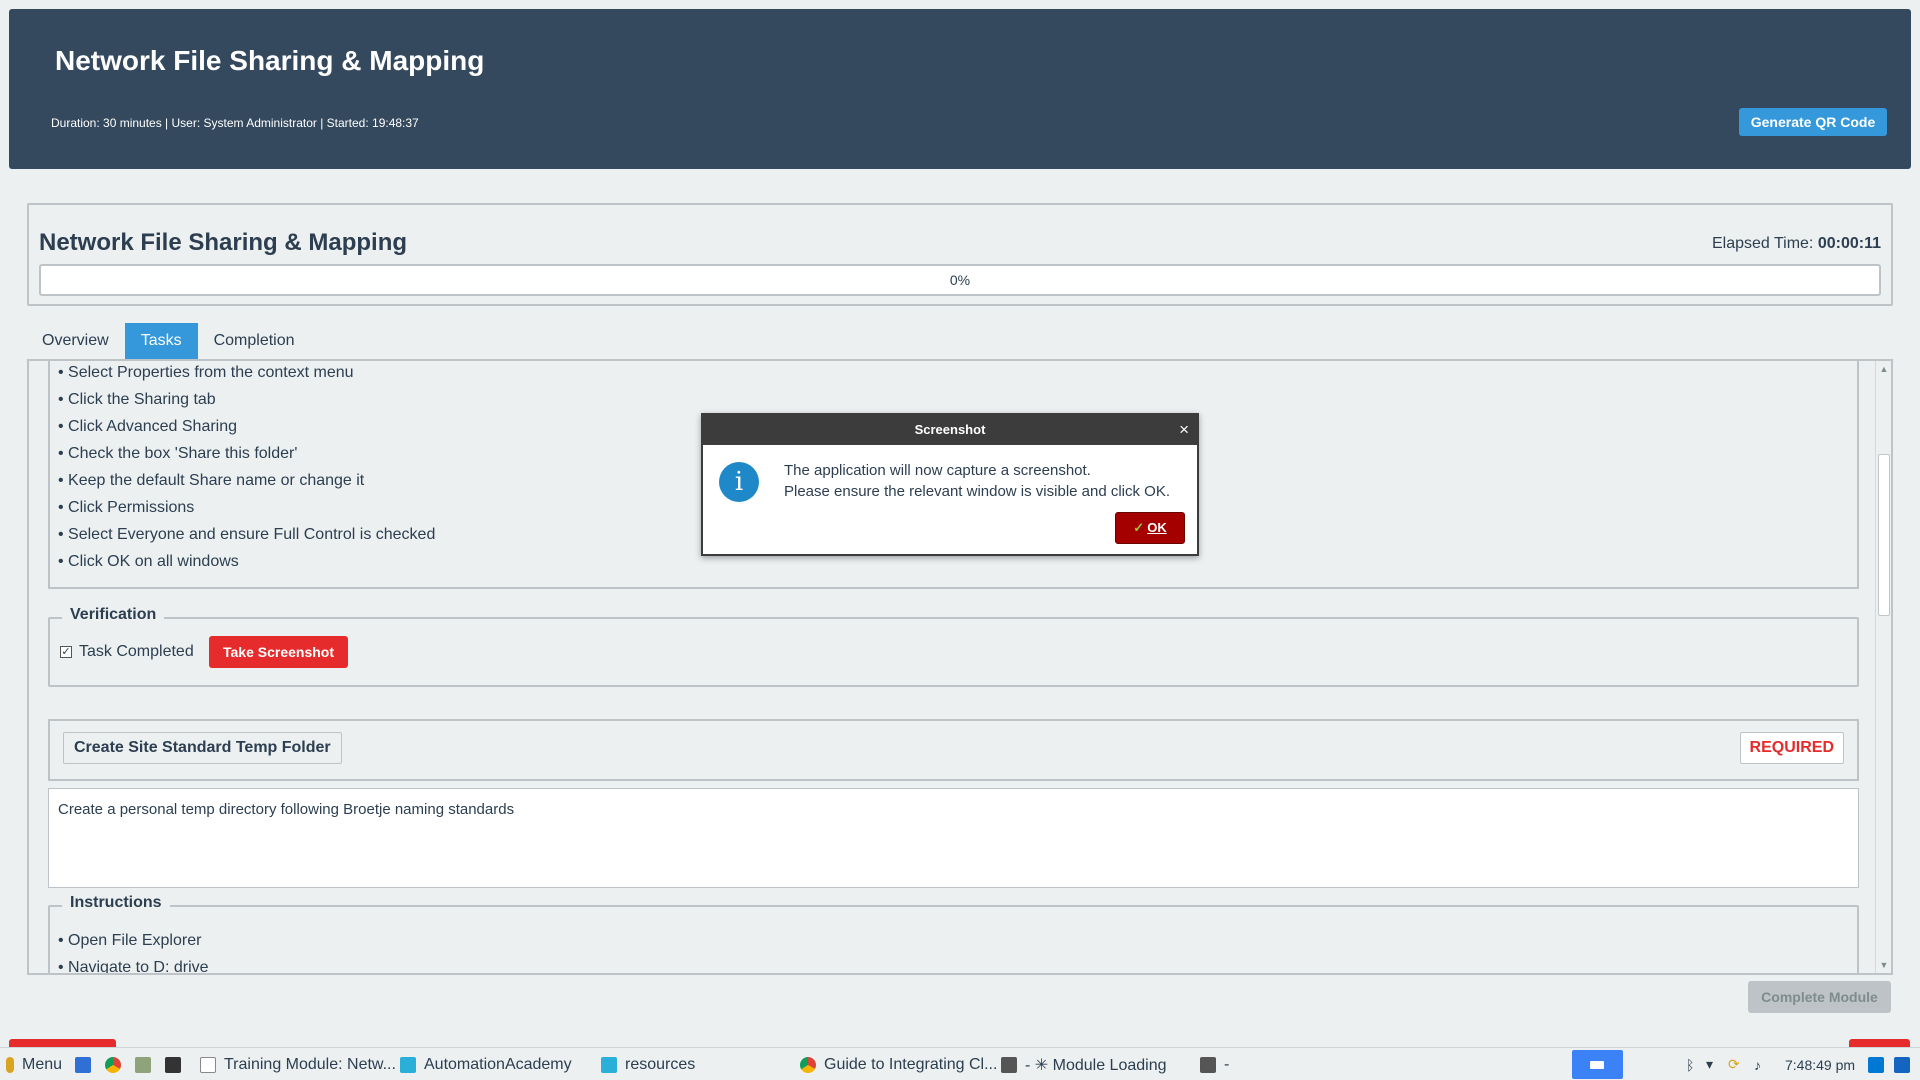 Image resolution: width=1920 pixels, height=1080 pixels. What do you see at coordinates (1709, 1064) in the screenshot?
I see `wifi-icon: ▾` at bounding box center [1709, 1064].